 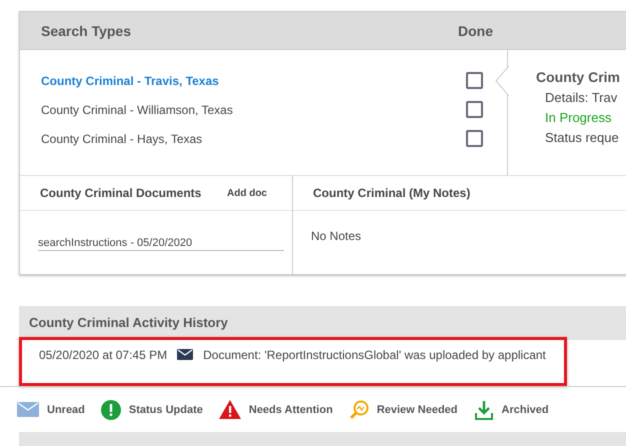 What do you see at coordinates (484, 410) in the screenshot?
I see `download-icon` at bounding box center [484, 410].